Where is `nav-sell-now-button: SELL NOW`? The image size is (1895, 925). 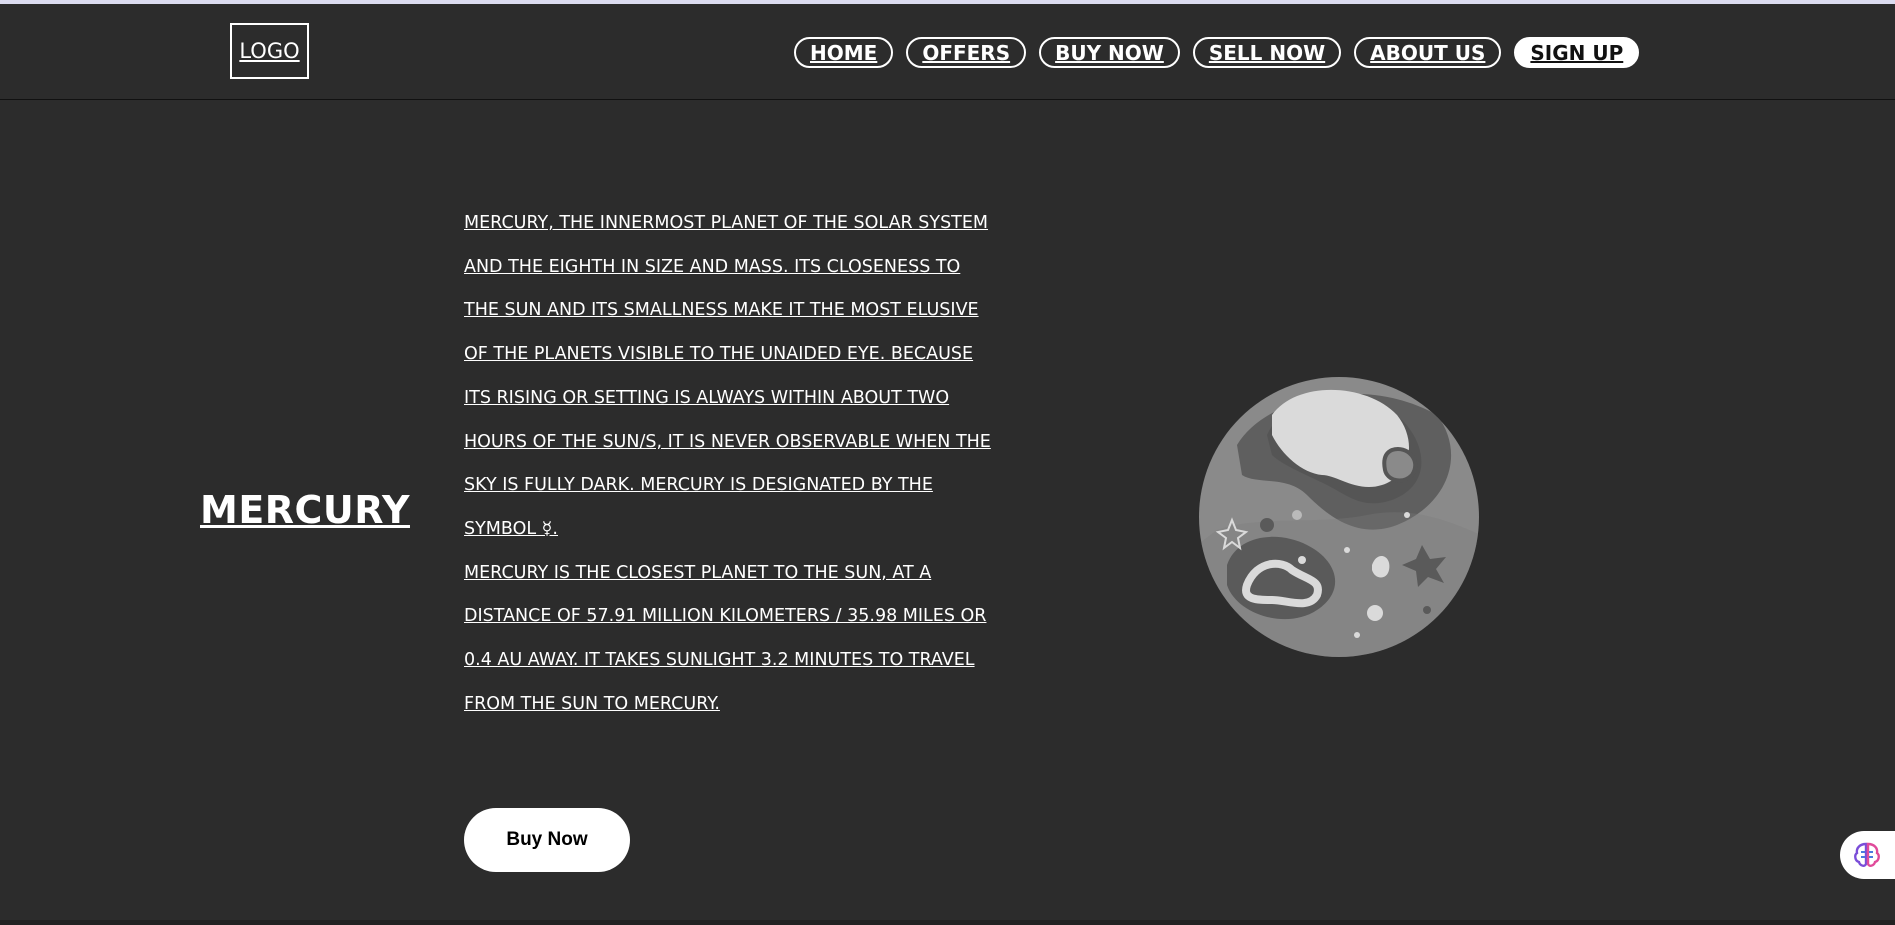
nav-sell-now-button: SELL NOW is located at coordinates (1267, 52).